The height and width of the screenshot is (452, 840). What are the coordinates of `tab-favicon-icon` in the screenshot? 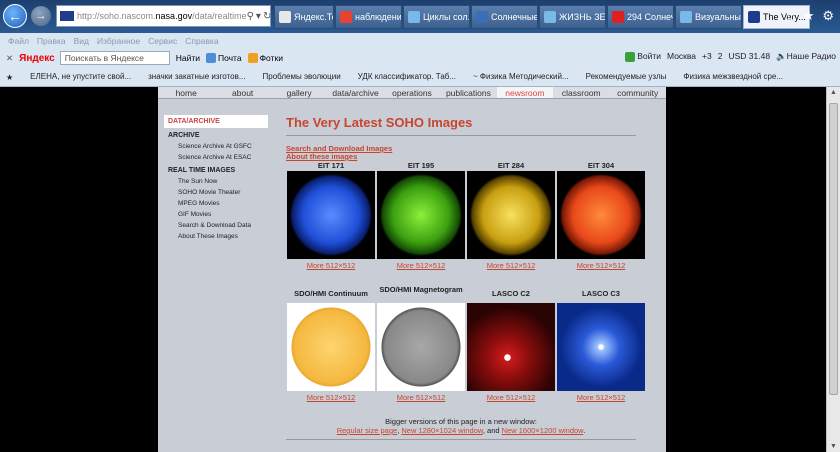 It's located at (346, 17).